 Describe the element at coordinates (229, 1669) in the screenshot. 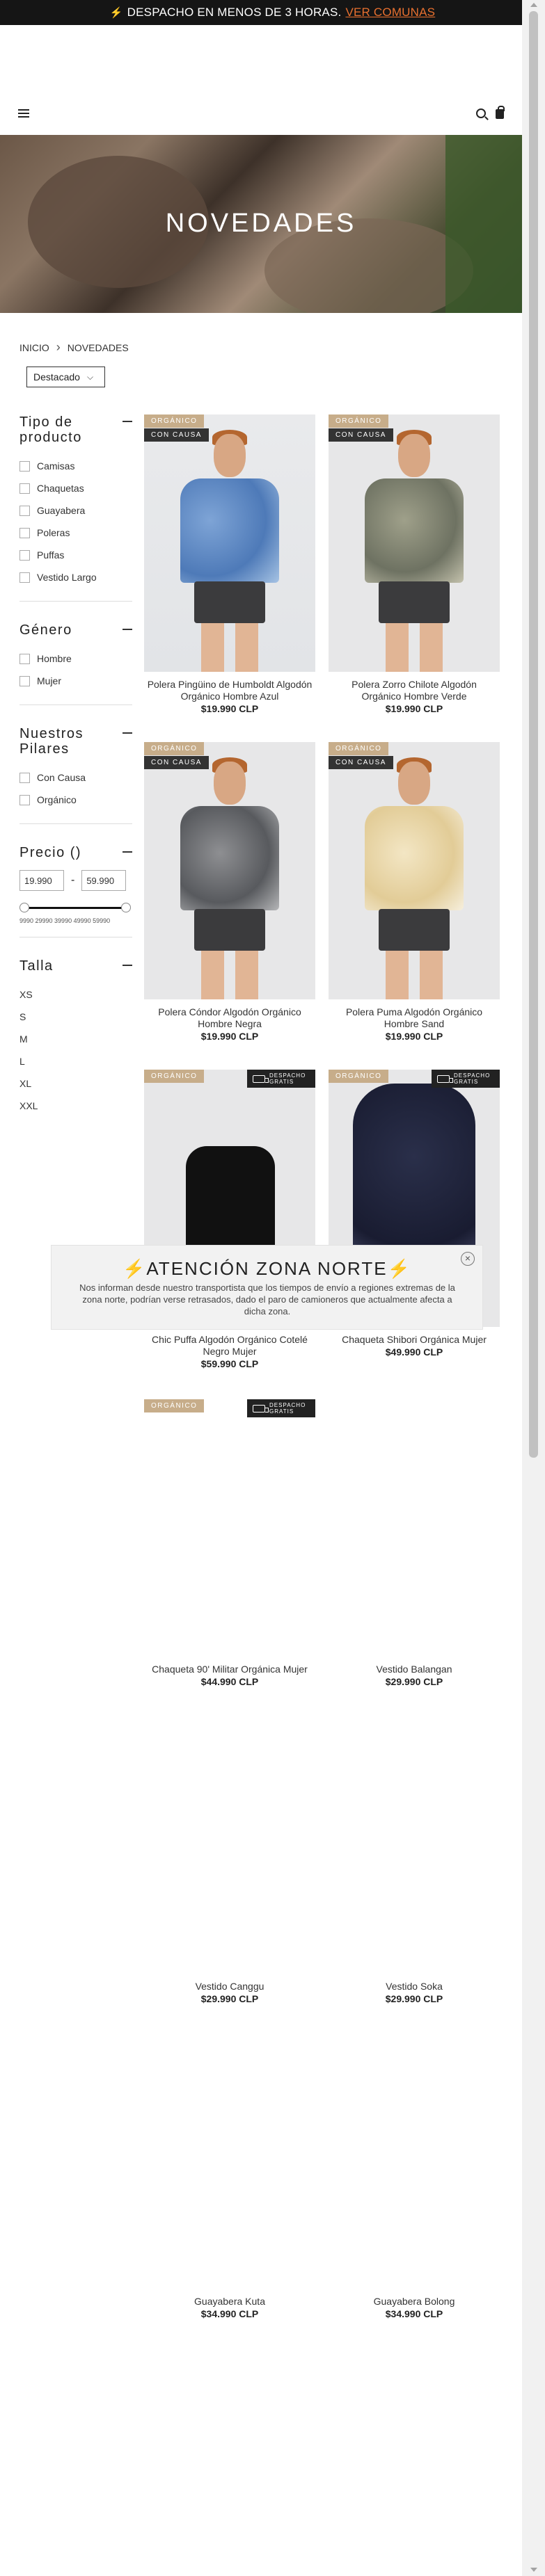

I see `product-name: Chaqueta 90' Militar Orgánica Mujer` at that location.